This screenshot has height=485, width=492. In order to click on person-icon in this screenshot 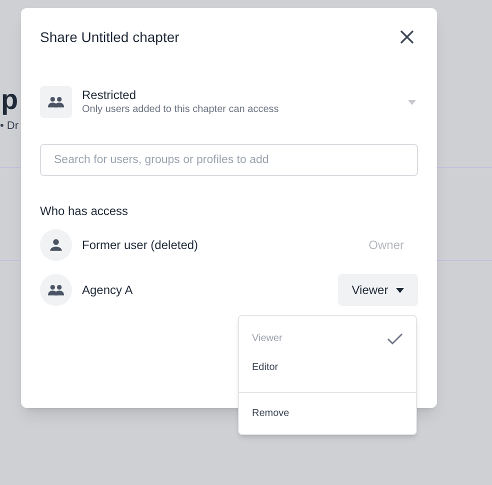, I will do `click(56, 245)`.